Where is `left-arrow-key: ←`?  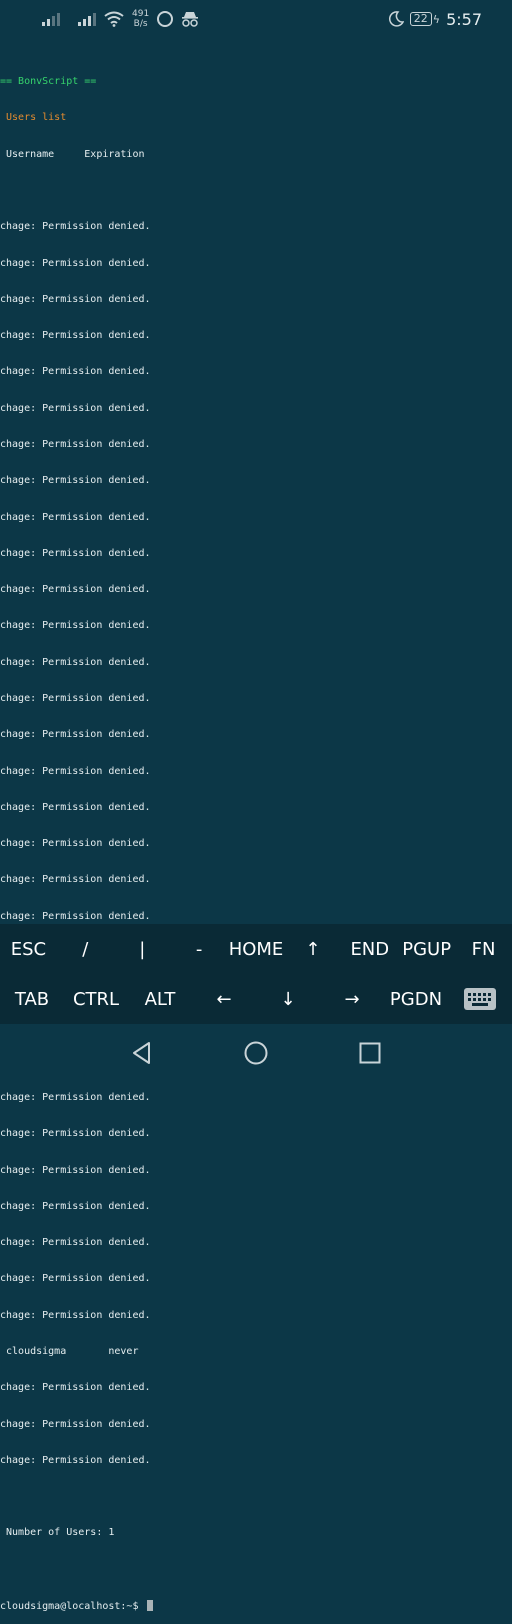 left-arrow-key: ← is located at coordinates (224, 999).